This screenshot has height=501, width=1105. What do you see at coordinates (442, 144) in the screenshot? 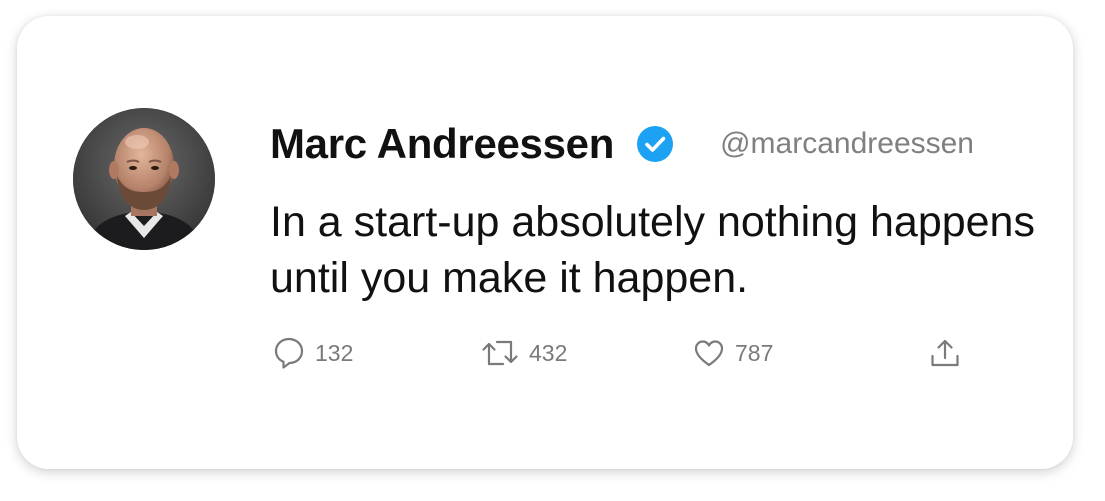
I see `display-name: Marc Andreessen` at bounding box center [442, 144].